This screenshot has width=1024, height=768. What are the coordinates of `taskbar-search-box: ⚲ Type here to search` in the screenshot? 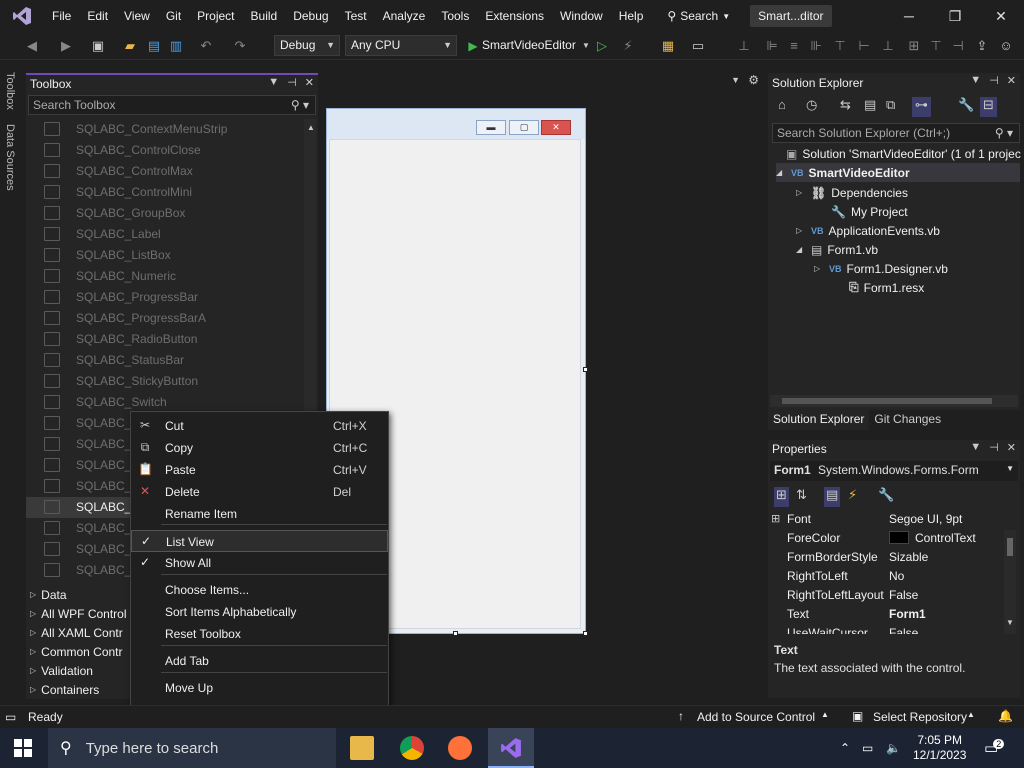 It's located at (192, 748).